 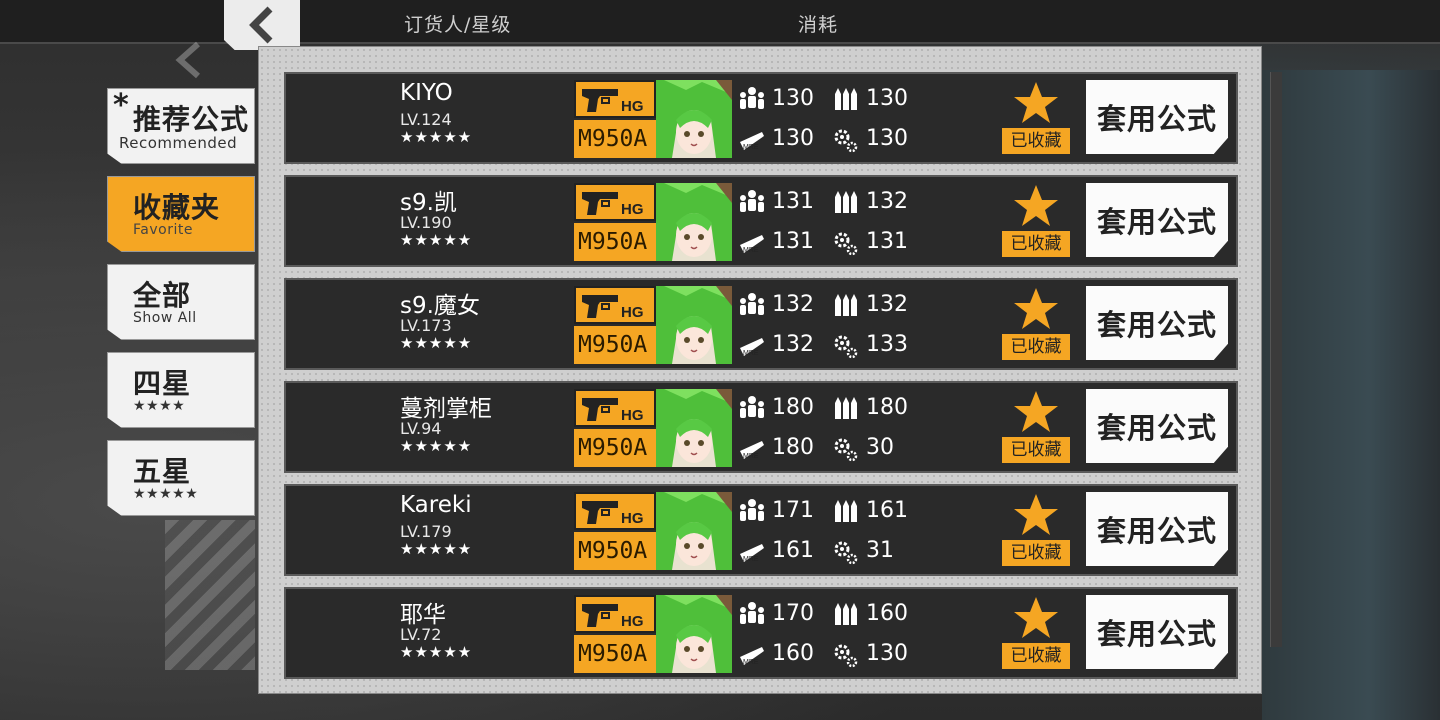 I want to click on panel-scrollbar-track, so click(x=1276, y=359).